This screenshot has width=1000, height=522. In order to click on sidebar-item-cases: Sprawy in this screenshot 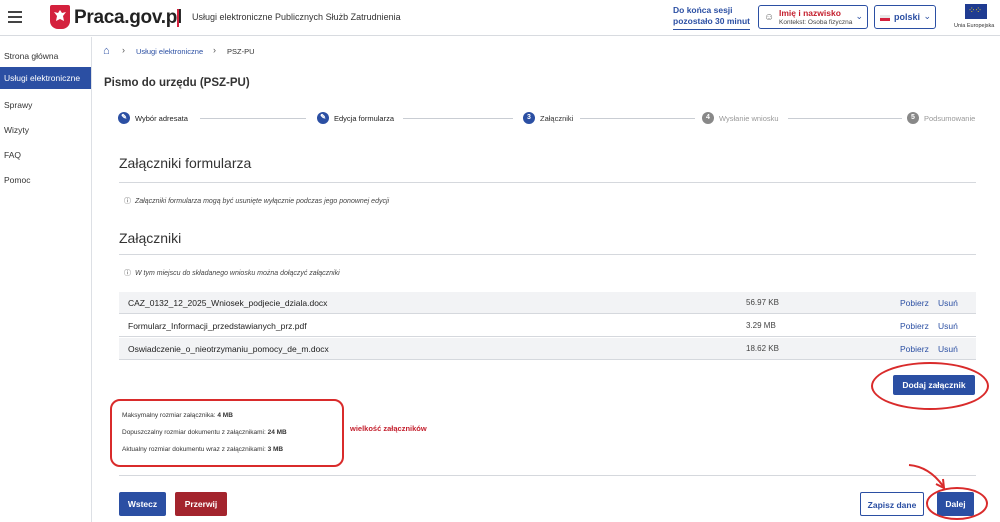, I will do `click(45, 105)`.